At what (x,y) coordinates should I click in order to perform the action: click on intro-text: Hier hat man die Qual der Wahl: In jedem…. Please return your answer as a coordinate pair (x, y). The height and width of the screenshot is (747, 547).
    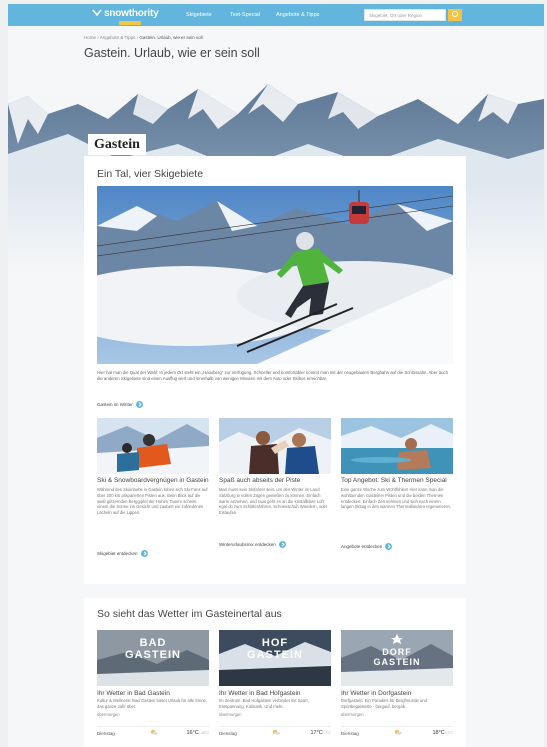
    Looking at the image, I should click on (273, 375).